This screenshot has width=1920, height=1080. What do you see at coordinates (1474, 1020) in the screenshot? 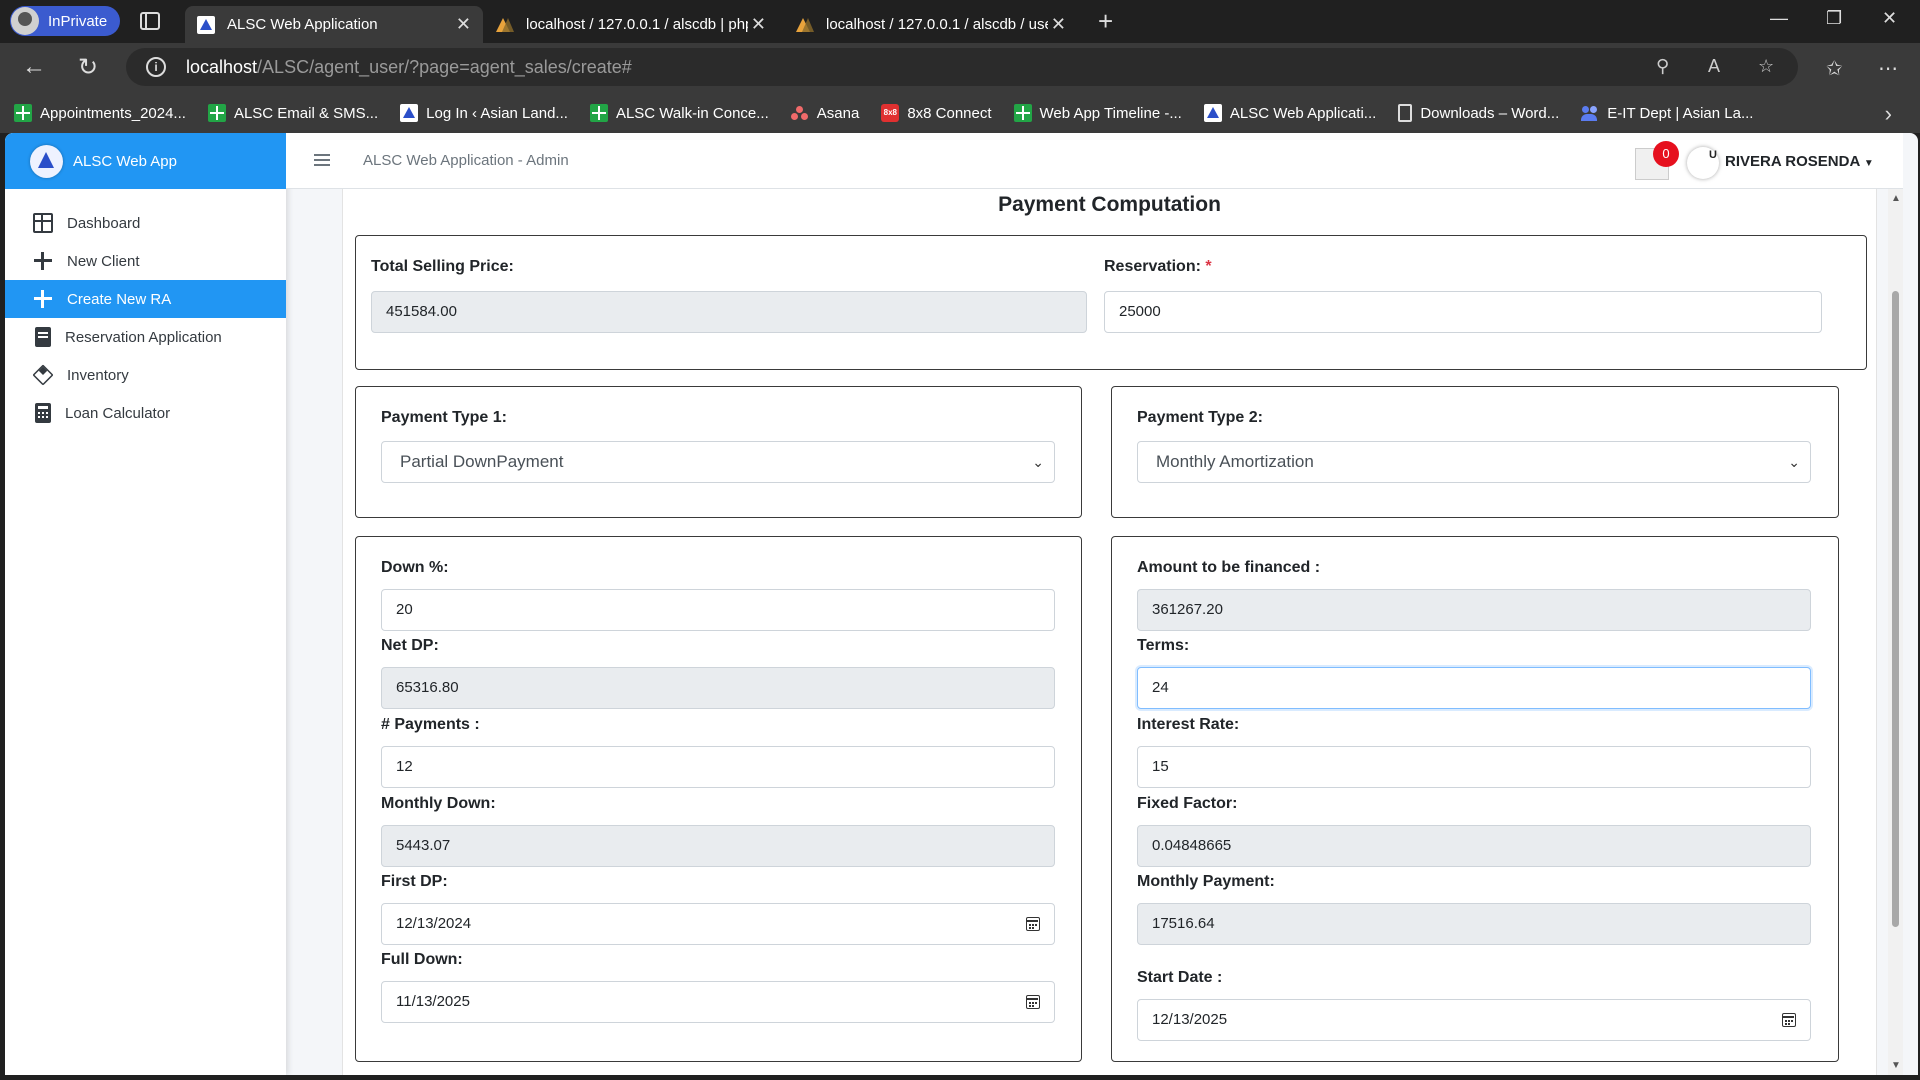
I see `start-date-field: 12/13/2025` at bounding box center [1474, 1020].